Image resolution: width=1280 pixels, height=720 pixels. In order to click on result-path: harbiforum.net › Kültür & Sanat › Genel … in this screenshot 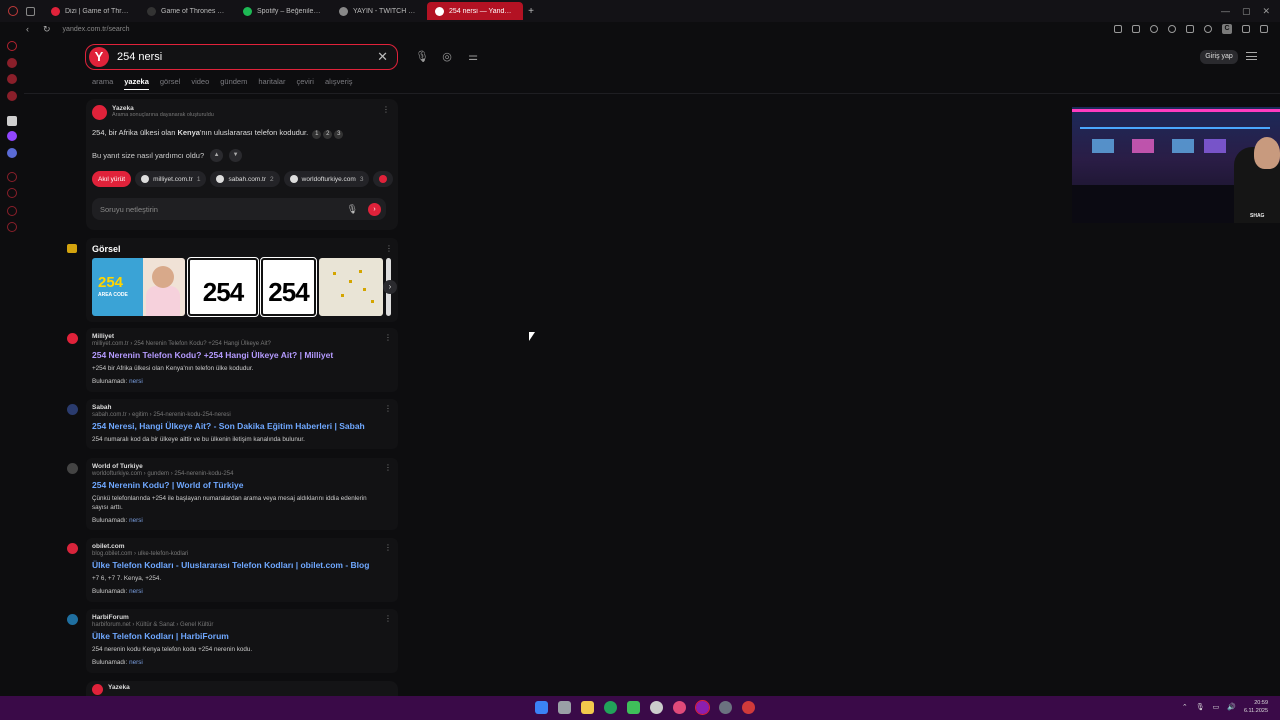, I will do `click(152, 625)`.